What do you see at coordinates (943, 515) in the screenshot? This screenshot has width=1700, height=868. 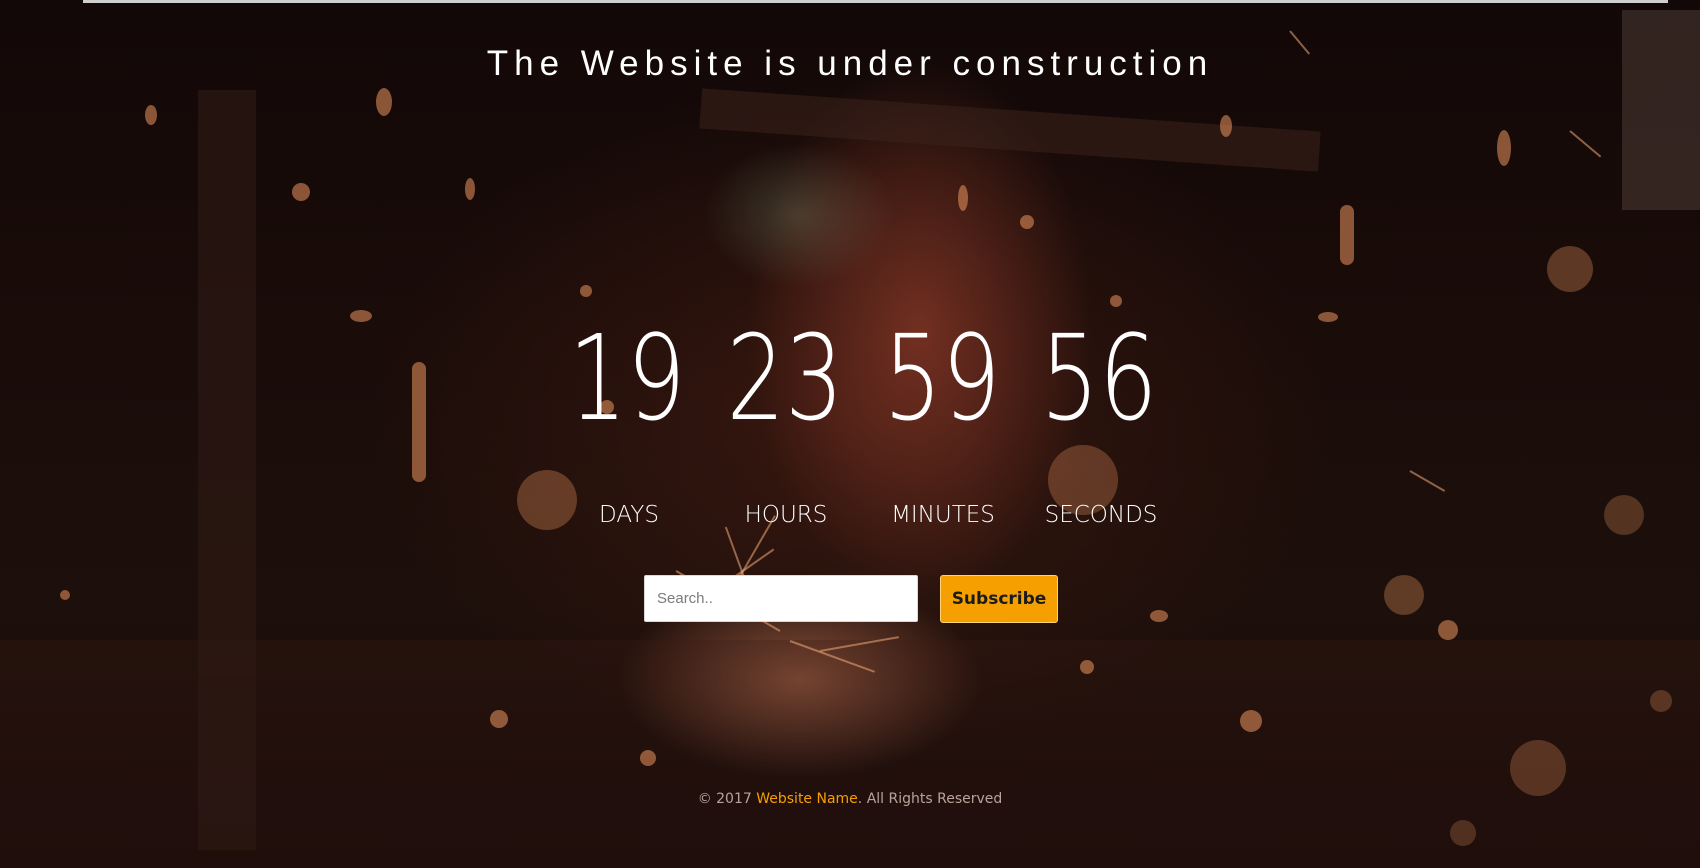 I see `countdown-minutes-label: MINUTES` at bounding box center [943, 515].